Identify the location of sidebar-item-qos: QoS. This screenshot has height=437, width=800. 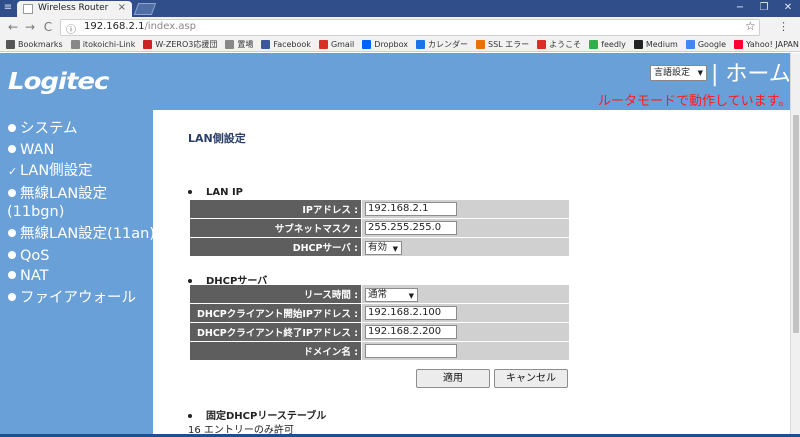
(29, 256).